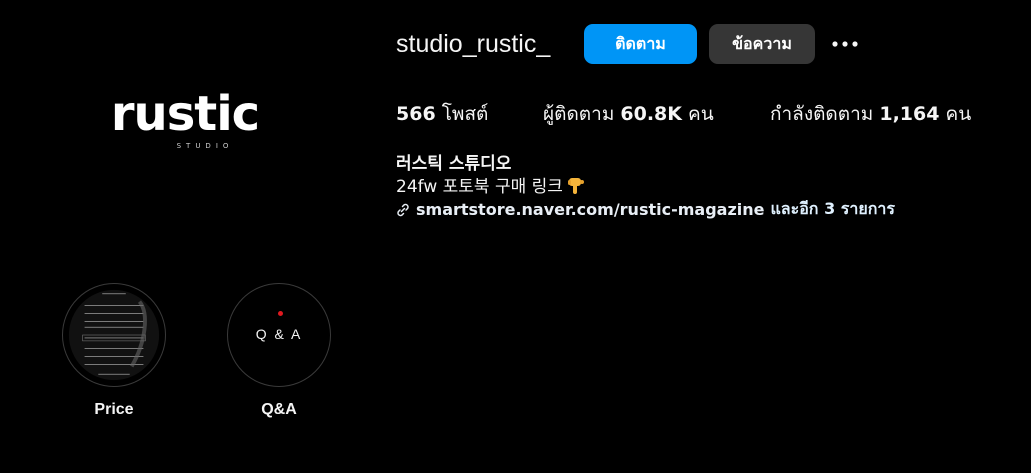  I want to click on bio-text-content: 24fw 포토북 구매 링크, so click(479, 187).